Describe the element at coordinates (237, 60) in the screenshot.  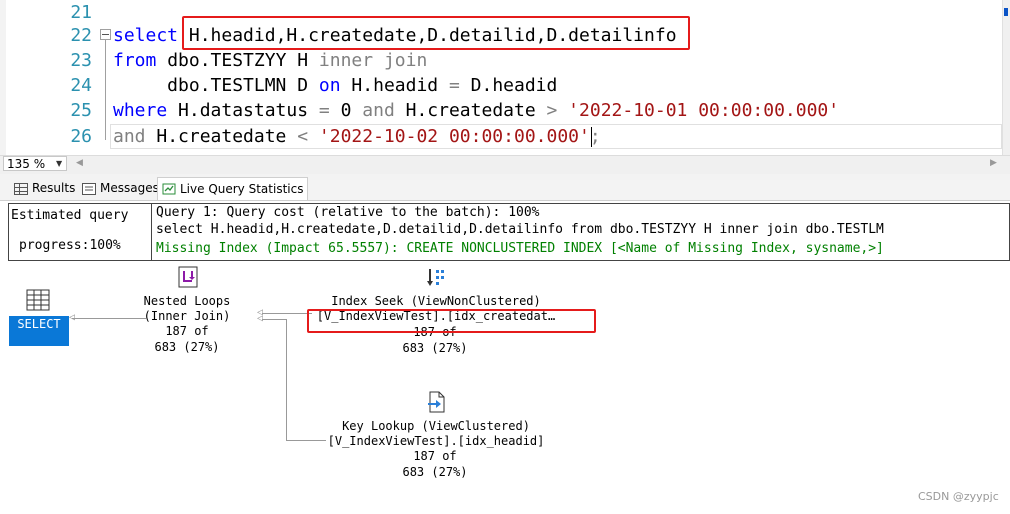
I see `code-text: dbo.TESTZYY H` at that location.